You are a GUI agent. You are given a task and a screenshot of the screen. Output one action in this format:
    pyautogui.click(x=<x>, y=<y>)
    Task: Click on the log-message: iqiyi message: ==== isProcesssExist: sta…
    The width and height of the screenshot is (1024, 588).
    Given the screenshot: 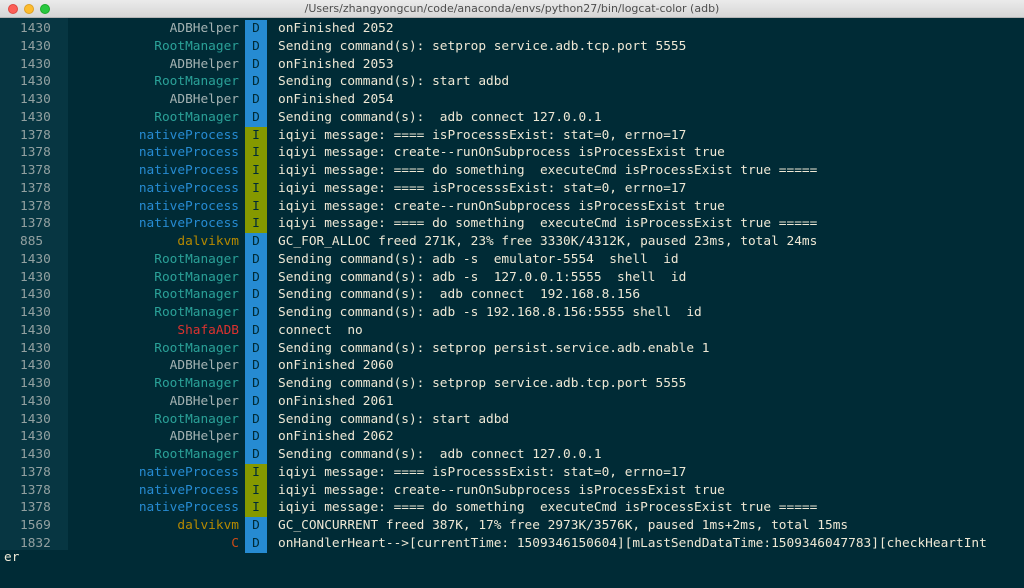 What is the action you would take?
    pyautogui.click(x=482, y=188)
    